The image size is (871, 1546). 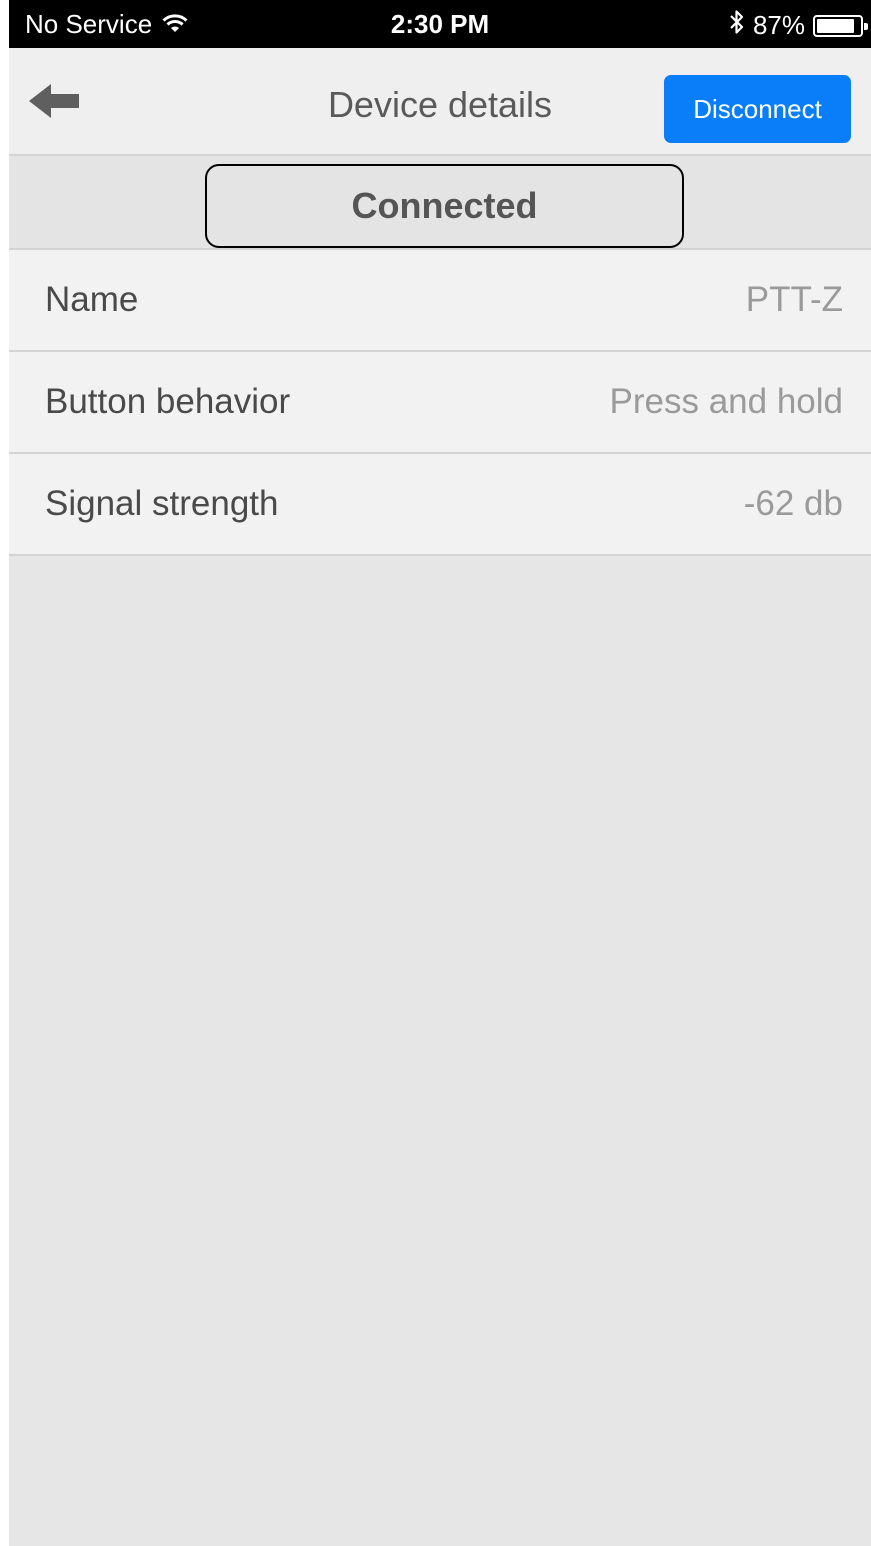 What do you see at coordinates (440, 505) in the screenshot?
I see `detail-row-signal-strength: Signal strength -62 db` at bounding box center [440, 505].